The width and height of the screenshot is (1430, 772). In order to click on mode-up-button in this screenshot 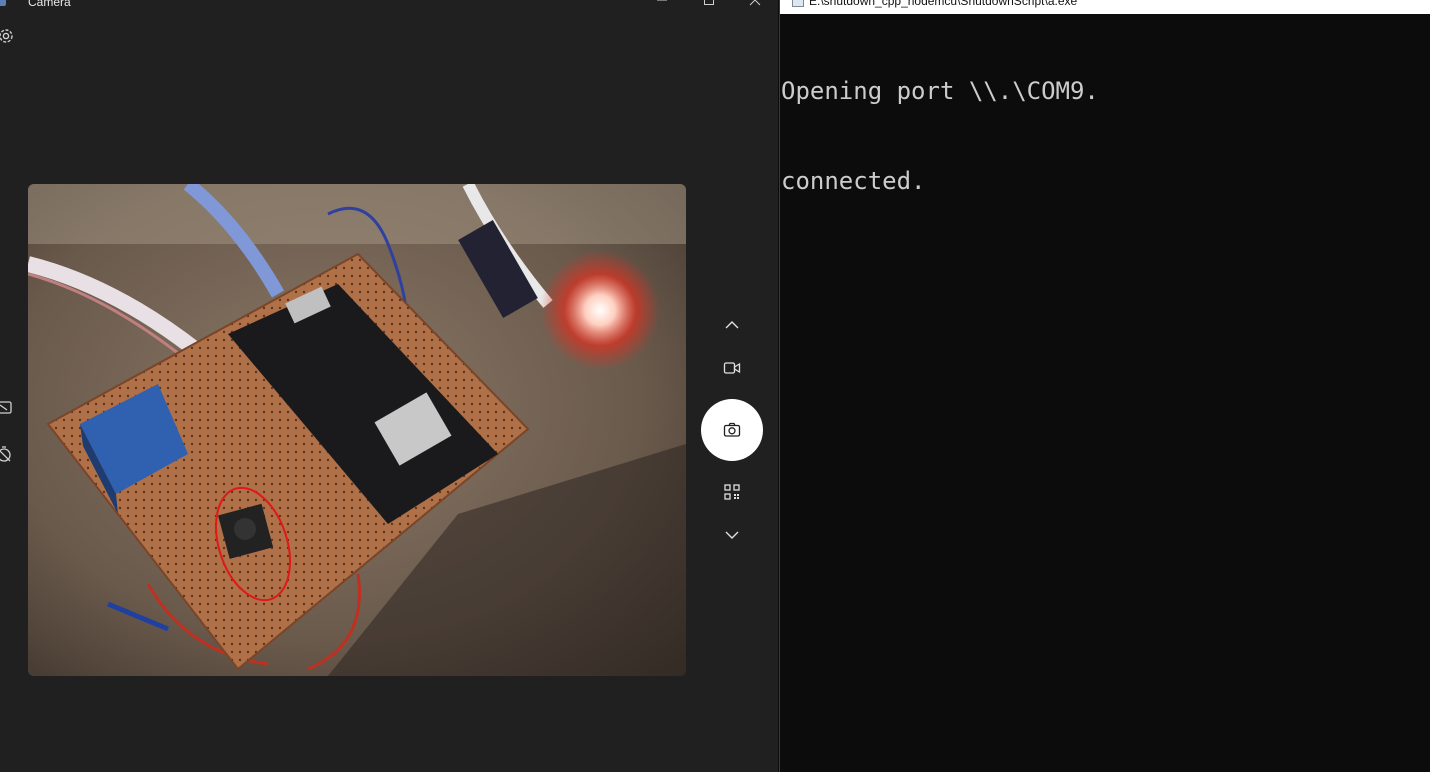, I will do `click(732, 325)`.